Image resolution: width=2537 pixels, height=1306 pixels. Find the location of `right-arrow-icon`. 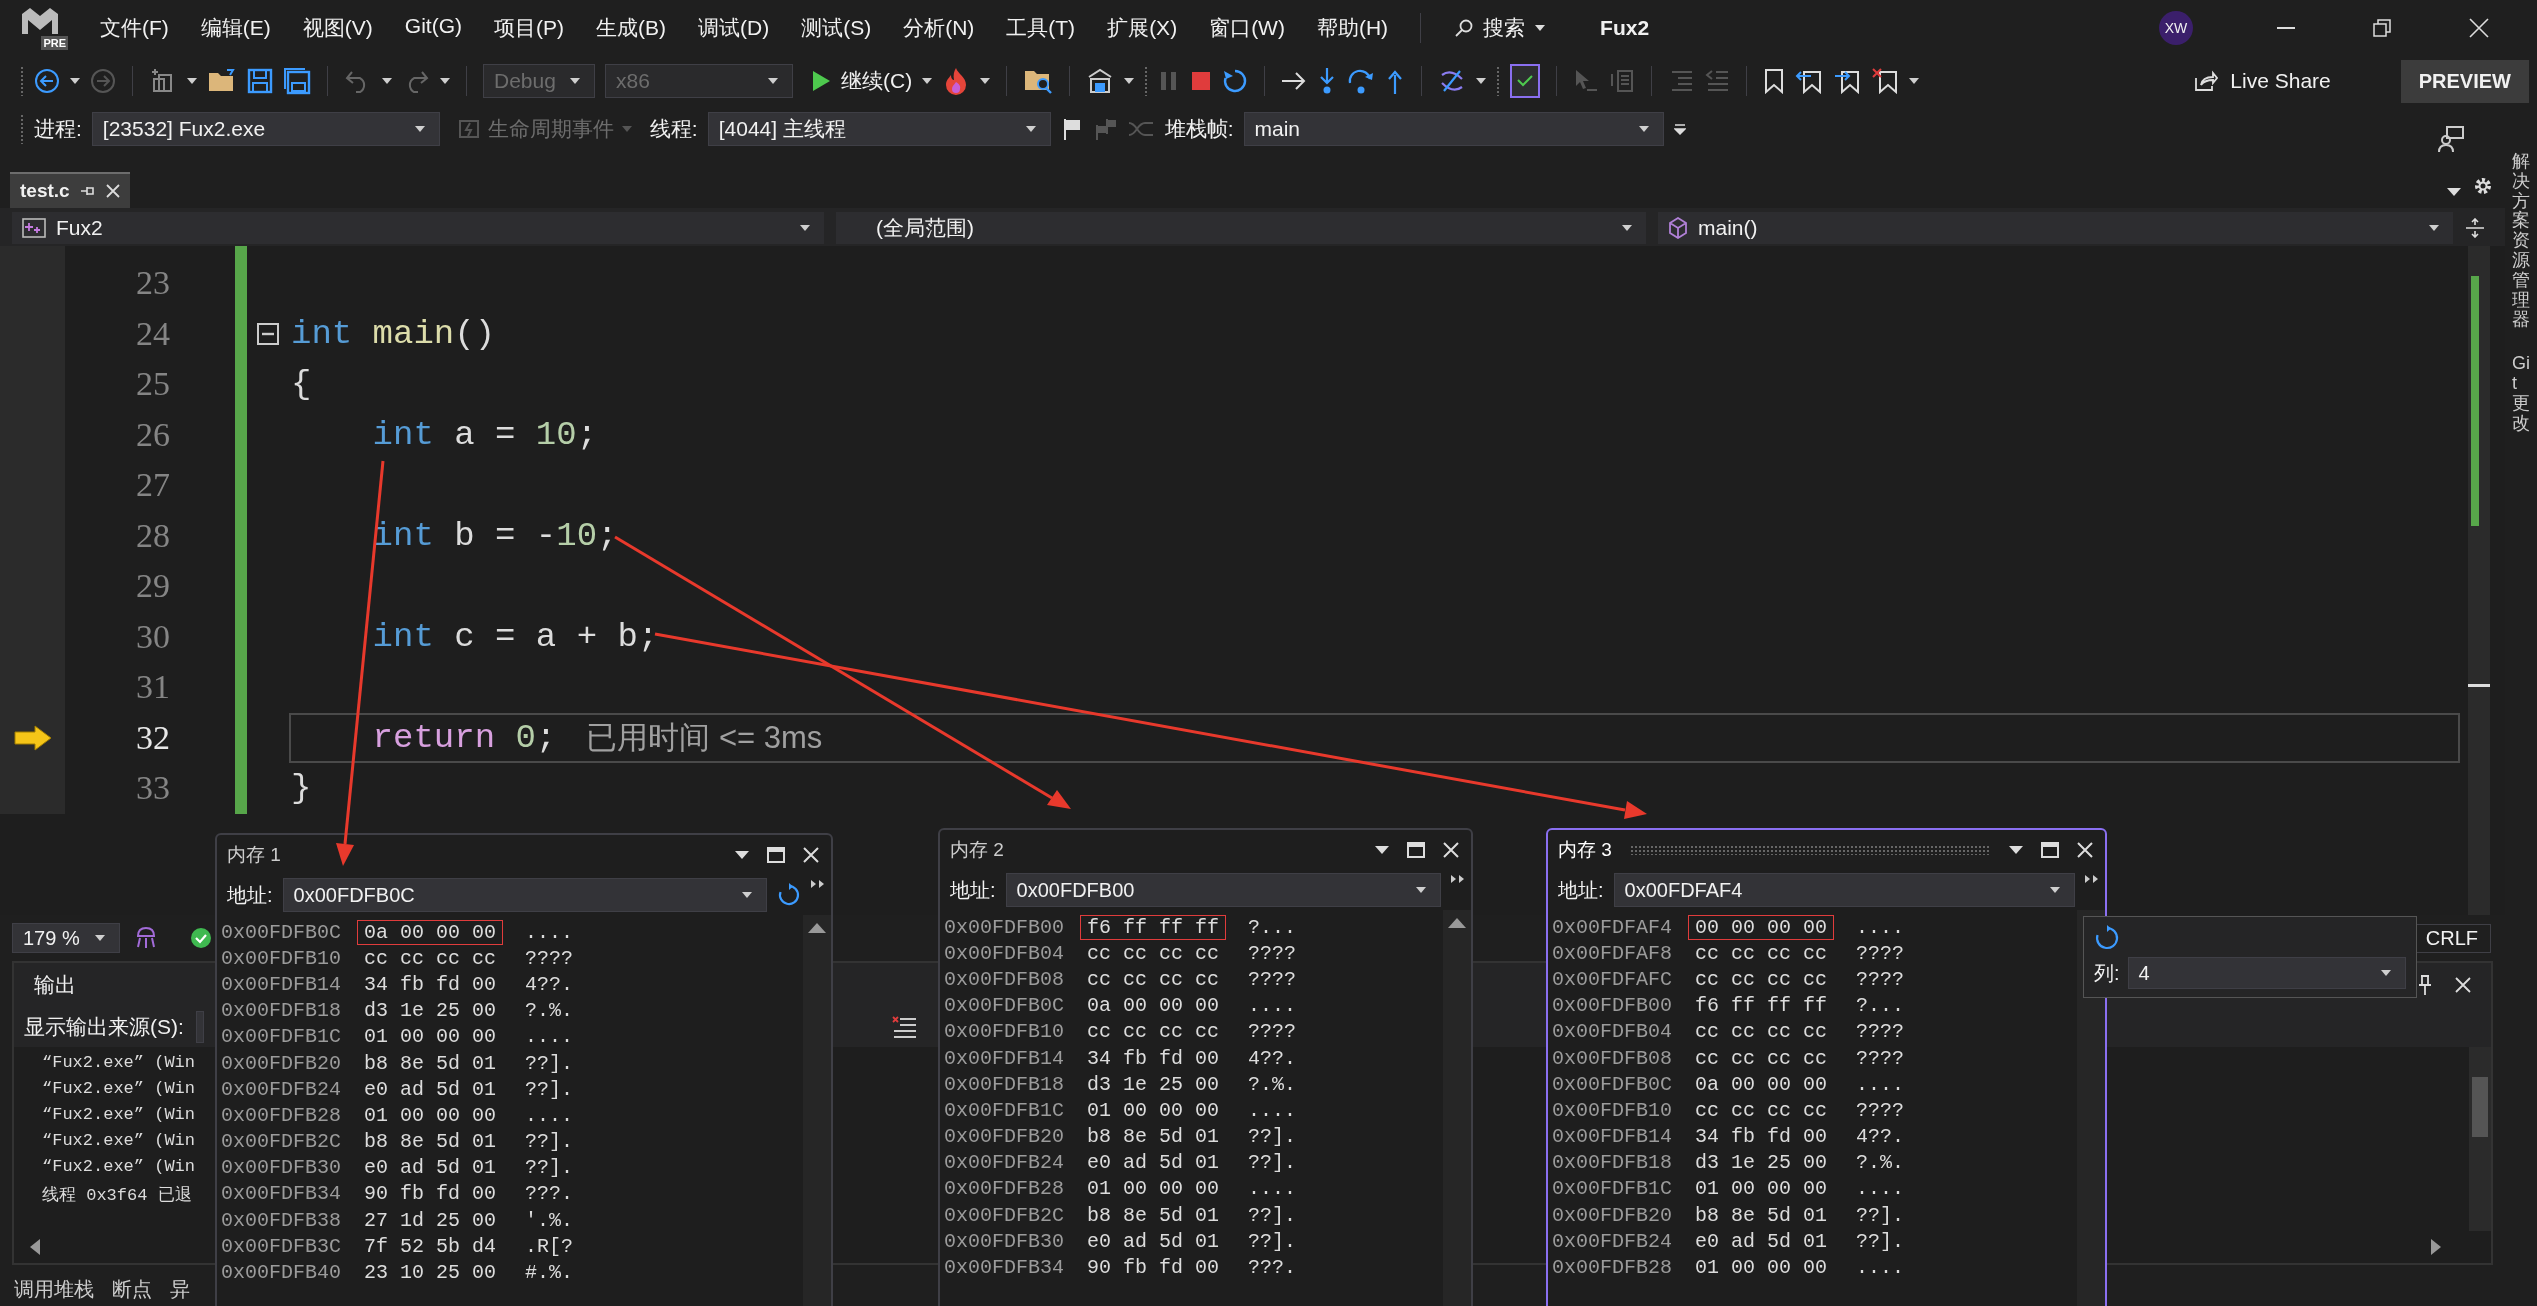

right-arrow-icon is located at coordinates (1294, 81).